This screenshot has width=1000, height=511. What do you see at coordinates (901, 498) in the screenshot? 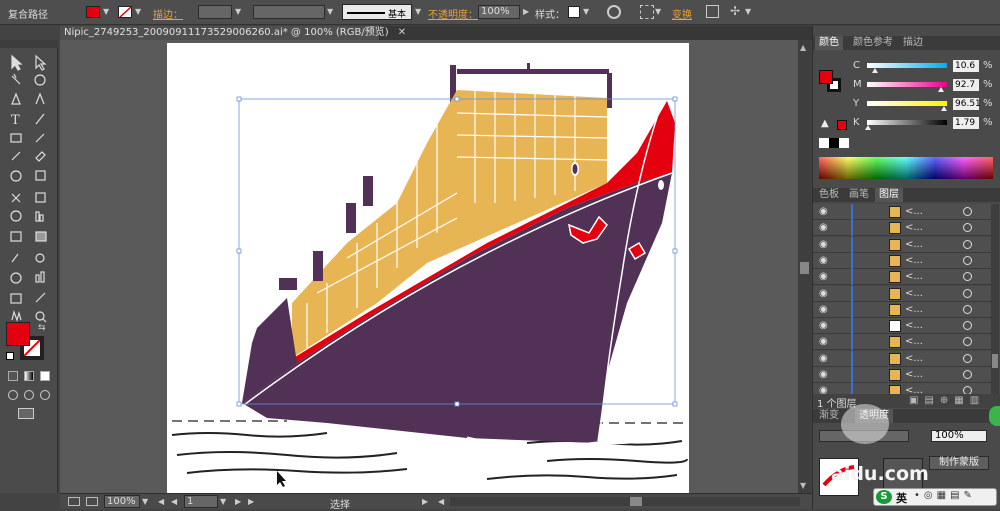
I see `ime-lang-label: 英` at bounding box center [901, 498].